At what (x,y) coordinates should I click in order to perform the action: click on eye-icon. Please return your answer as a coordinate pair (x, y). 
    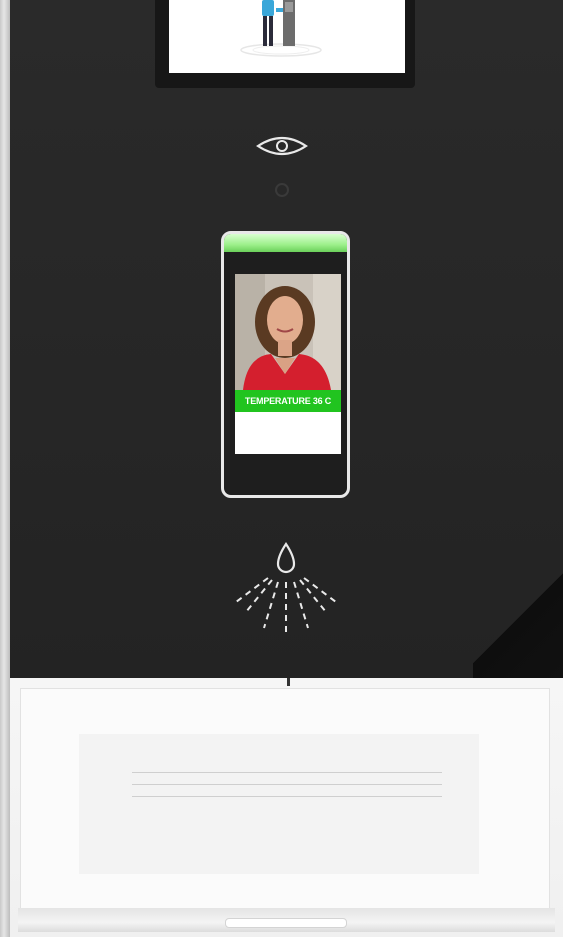
    Looking at the image, I should click on (282, 146).